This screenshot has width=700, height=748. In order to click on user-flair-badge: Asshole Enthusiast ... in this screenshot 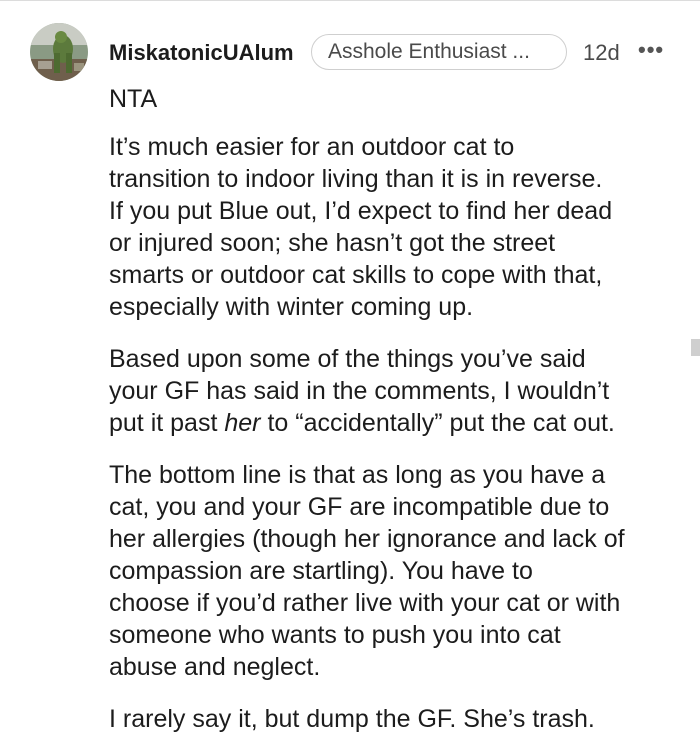, I will do `click(439, 52)`.